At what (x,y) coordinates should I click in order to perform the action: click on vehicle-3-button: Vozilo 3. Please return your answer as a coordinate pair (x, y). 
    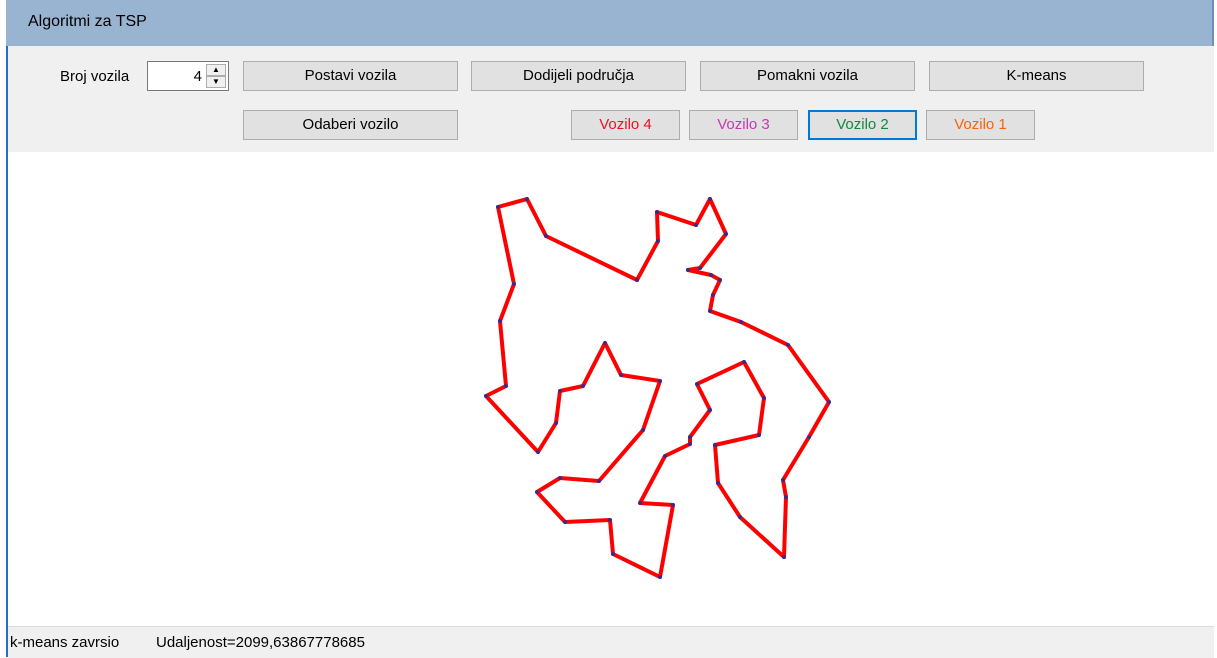
    Looking at the image, I should click on (743, 125).